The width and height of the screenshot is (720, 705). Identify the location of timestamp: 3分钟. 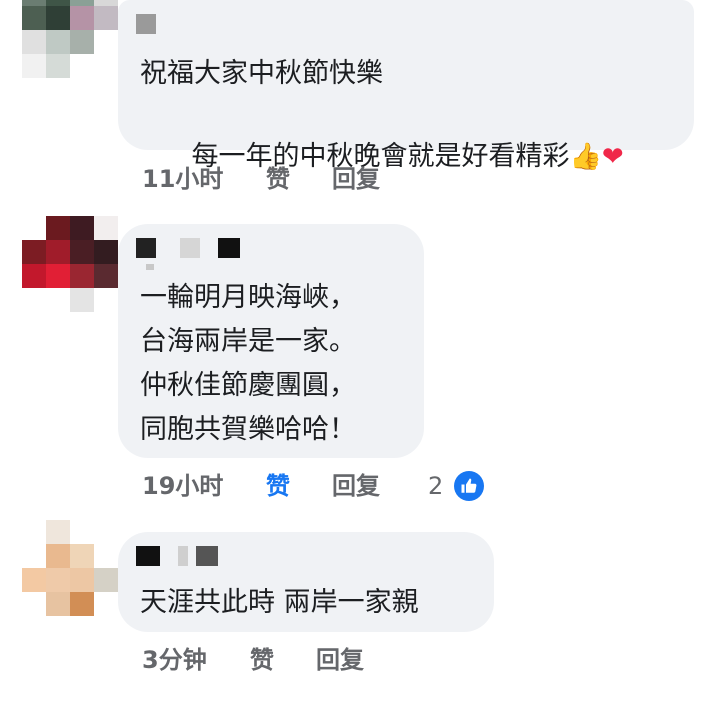
(174, 660).